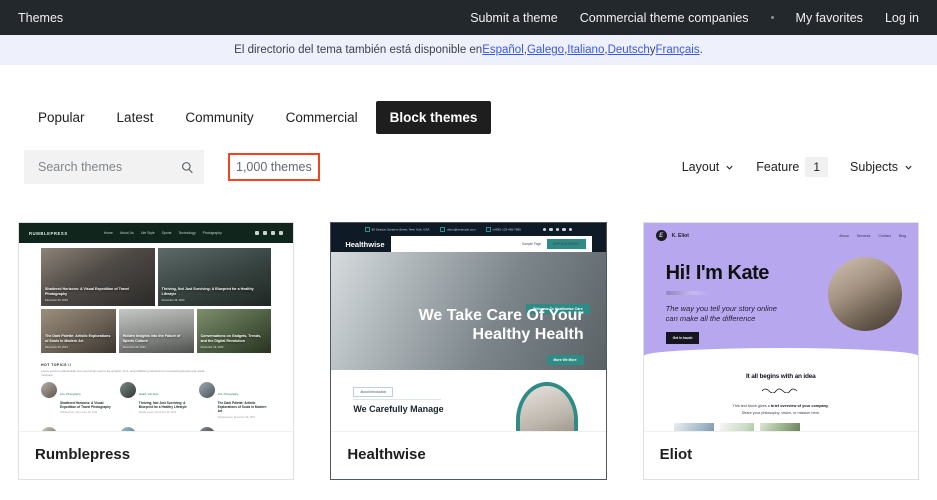 This screenshot has width=937, height=500. I want to click on nav-separator-dot-icon, so click(772, 17).